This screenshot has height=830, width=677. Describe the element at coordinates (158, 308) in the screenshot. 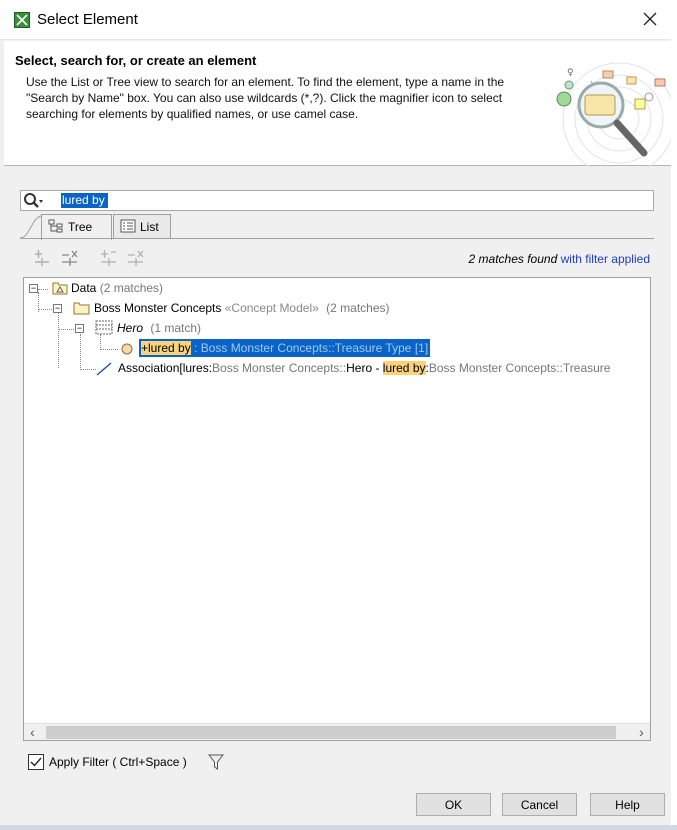

I see `concept-label: Boss Monster Concepts` at that location.